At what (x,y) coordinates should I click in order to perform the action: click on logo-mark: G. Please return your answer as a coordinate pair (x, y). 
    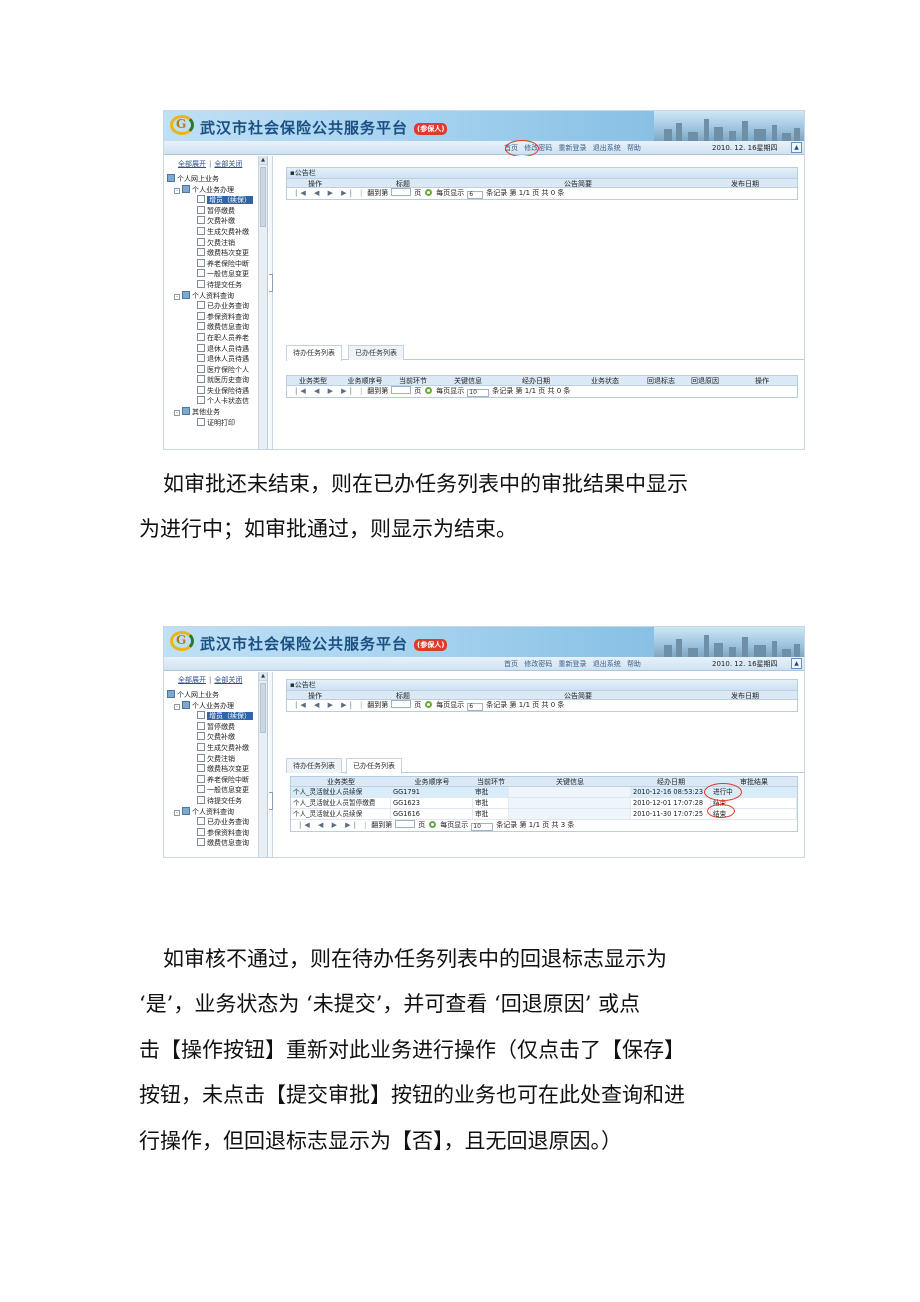
    Looking at the image, I should click on (181, 640).